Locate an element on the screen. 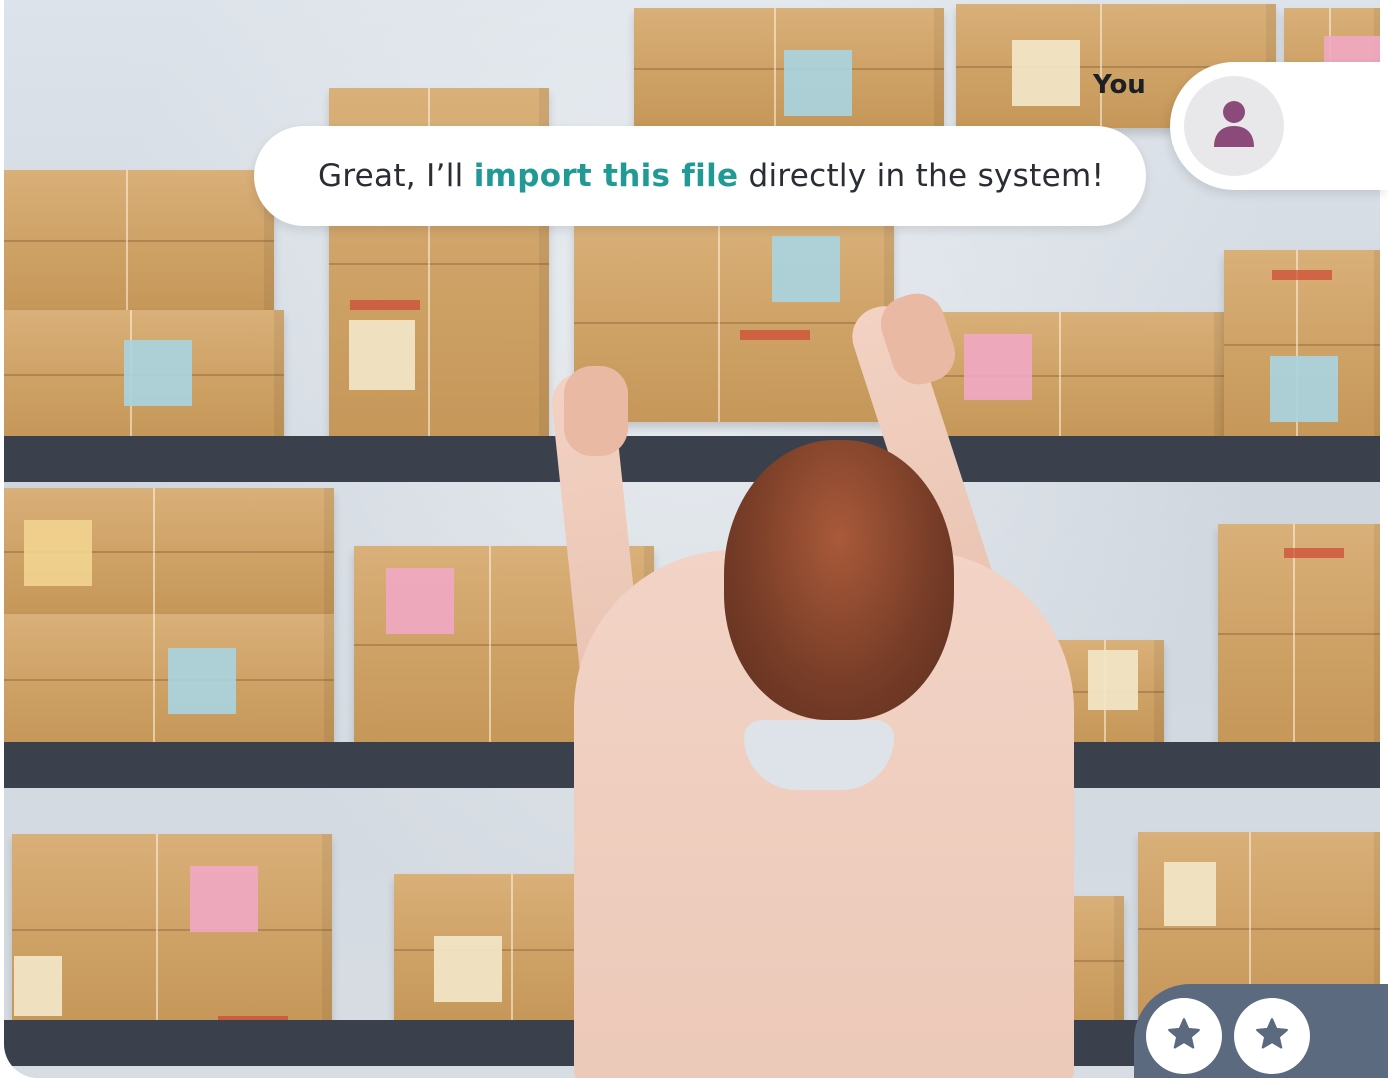  message-suffix: directly in the system! is located at coordinates (921, 176).